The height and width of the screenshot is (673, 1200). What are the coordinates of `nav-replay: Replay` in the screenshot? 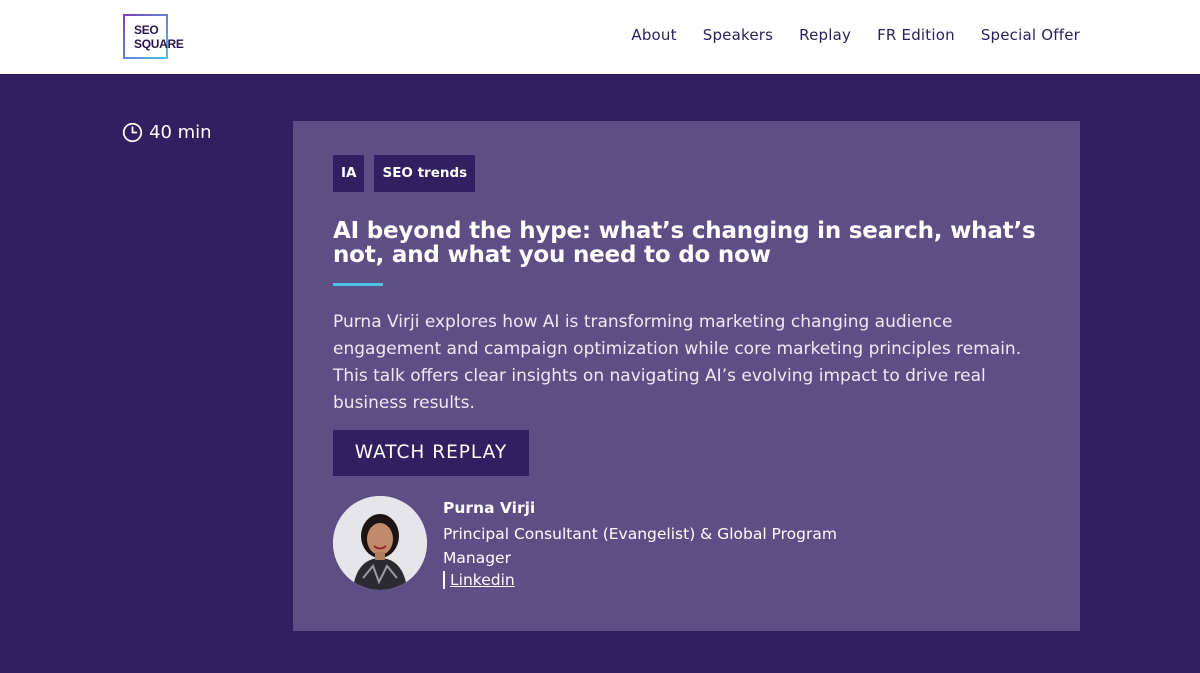 It's located at (825, 35).